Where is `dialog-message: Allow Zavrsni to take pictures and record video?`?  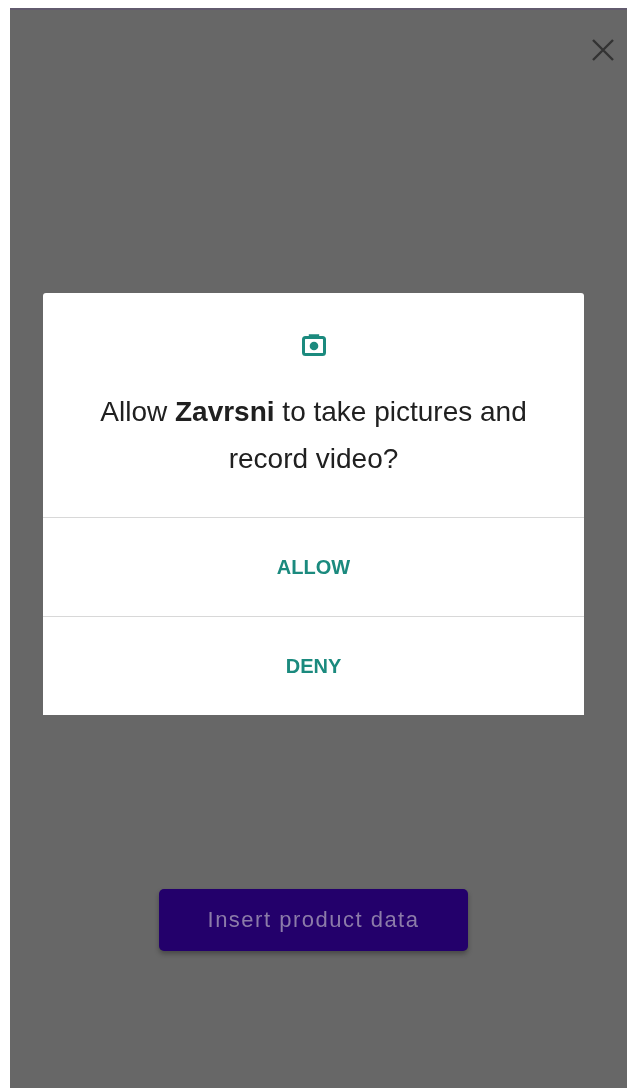 dialog-message: Allow Zavrsni to take pictures and record video? is located at coordinates (313, 435).